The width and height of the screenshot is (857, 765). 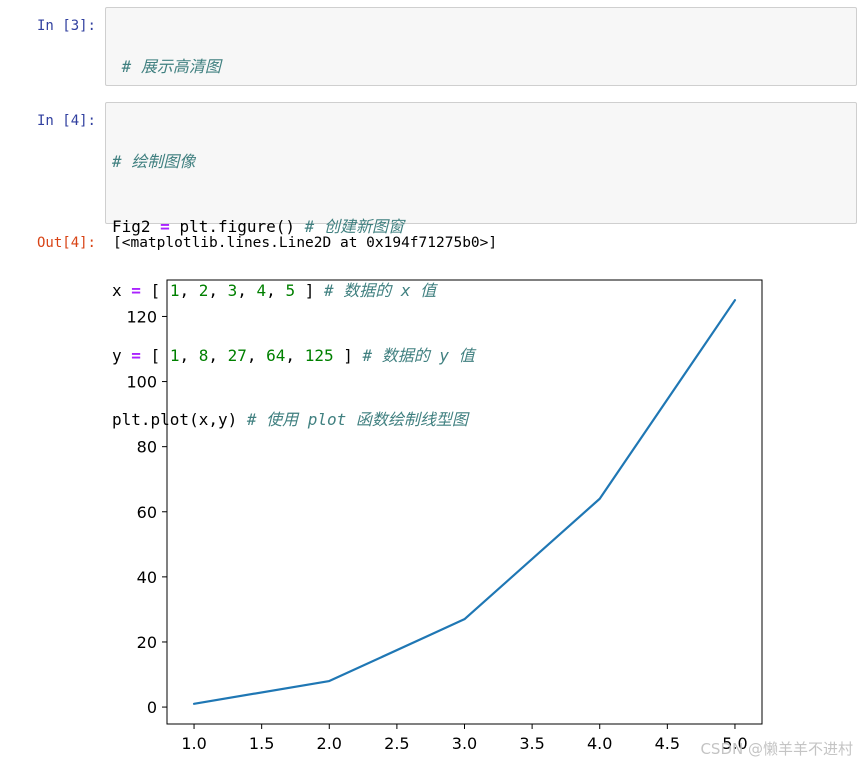 I want to click on cell-1-prompt: In [3]:, so click(x=66, y=26).